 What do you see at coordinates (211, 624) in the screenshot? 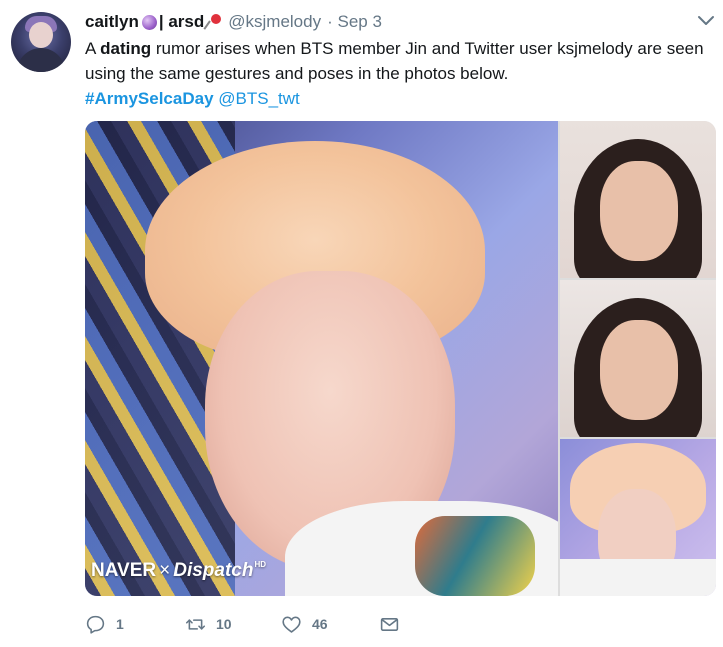
I see `retweet-button: 10` at bounding box center [211, 624].